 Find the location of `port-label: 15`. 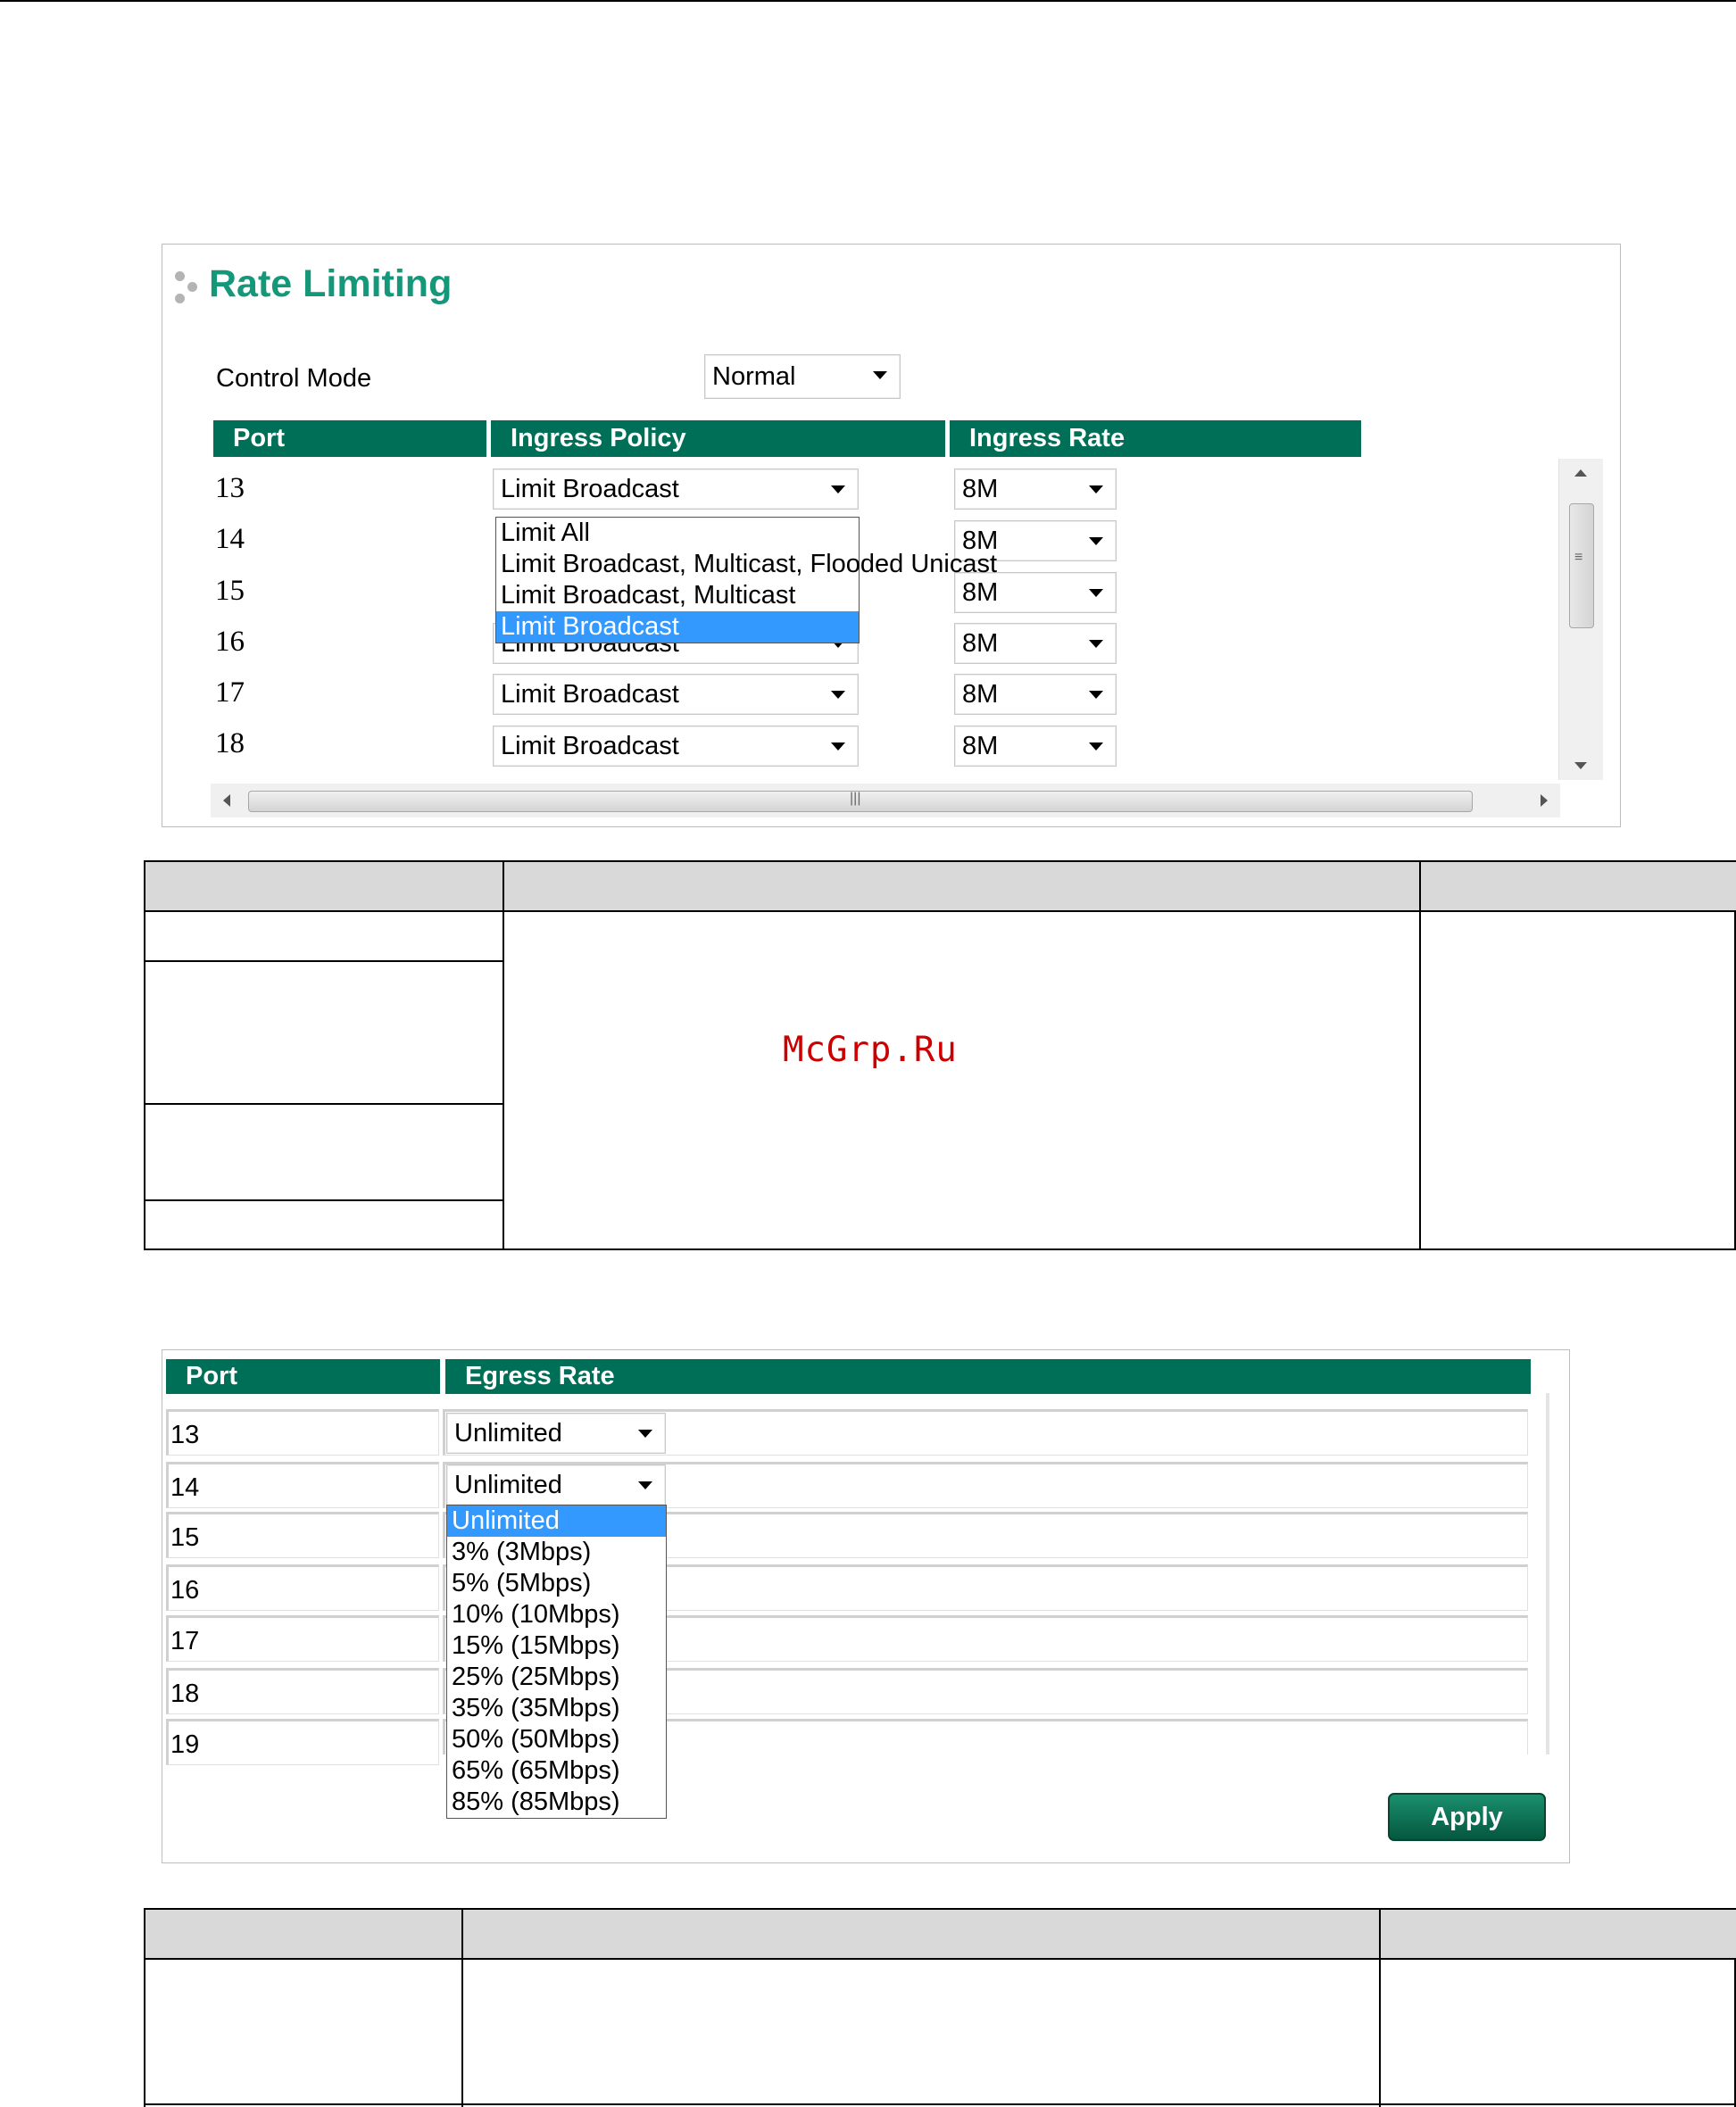

port-label: 15 is located at coordinates (185, 1537).